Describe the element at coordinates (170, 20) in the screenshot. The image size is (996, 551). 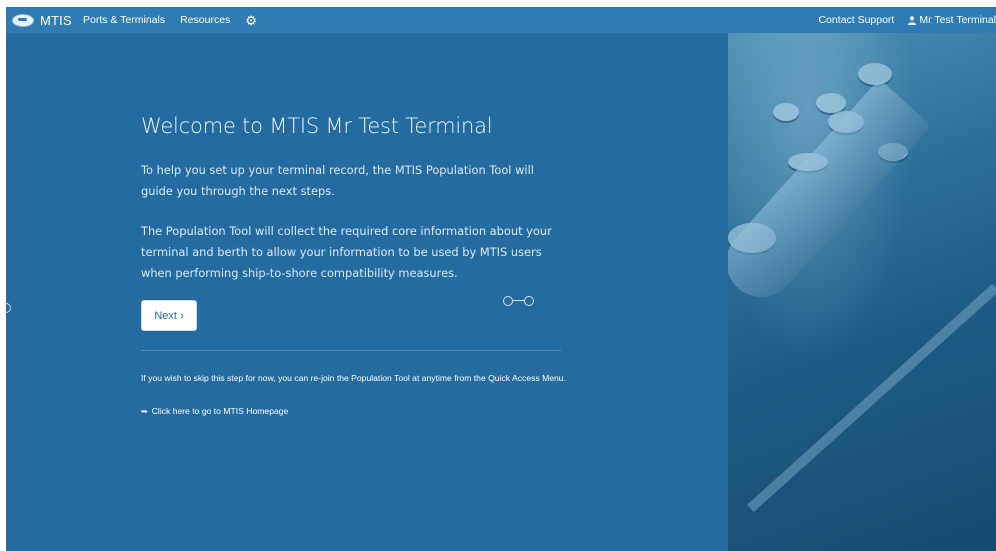
I see `nav-links: Ports & Terminals Resources ⚙` at that location.